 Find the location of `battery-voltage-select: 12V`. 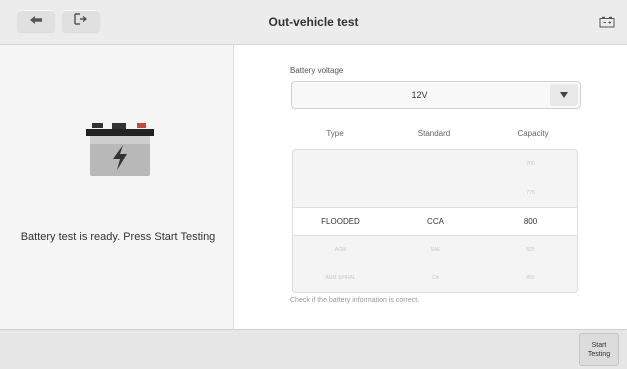

battery-voltage-select: 12V is located at coordinates (436, 95).